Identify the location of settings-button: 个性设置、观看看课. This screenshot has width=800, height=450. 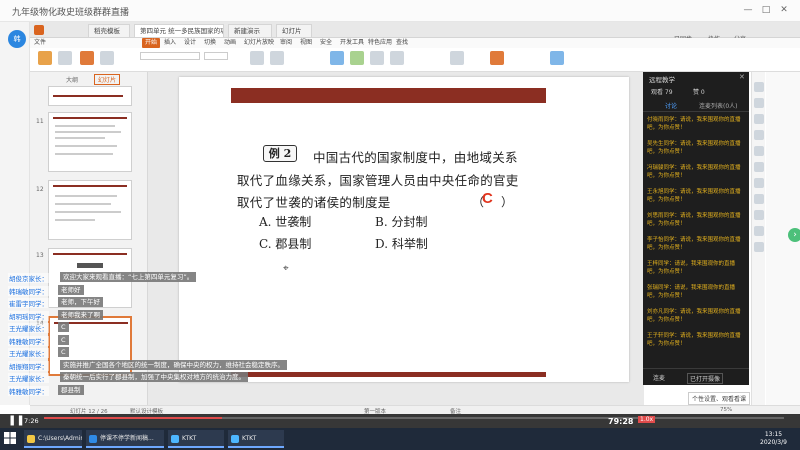
(719, 398).